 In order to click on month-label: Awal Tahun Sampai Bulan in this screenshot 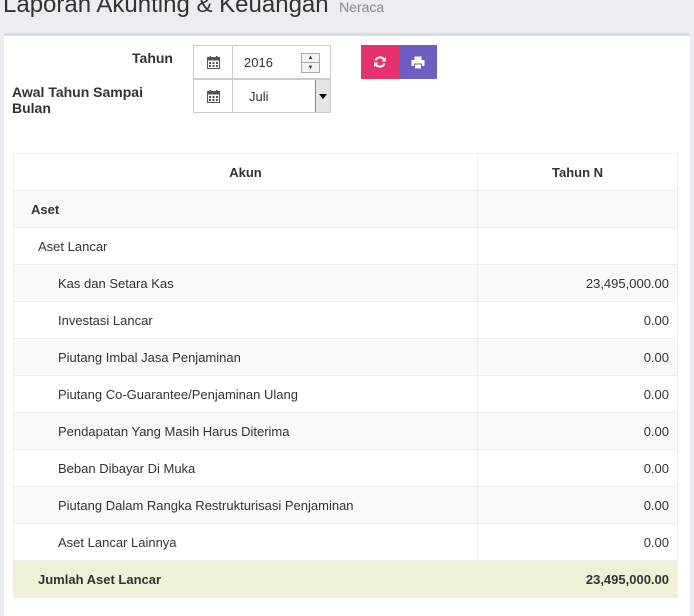, I will do `click(77, 100)`.